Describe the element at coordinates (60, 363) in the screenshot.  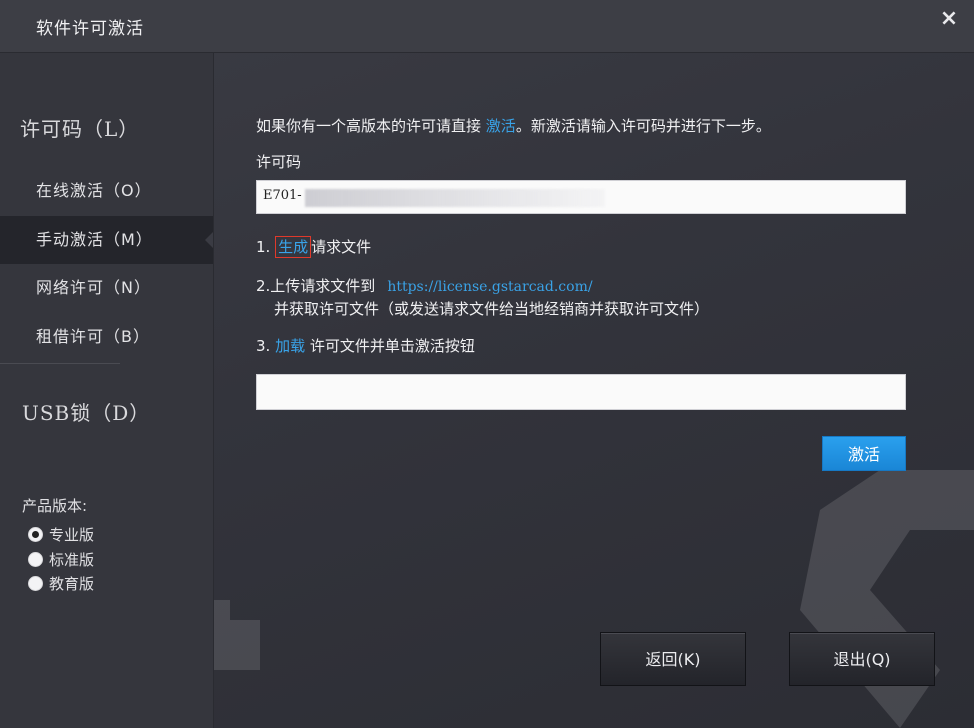
I see `sidebar-divider` at that location.